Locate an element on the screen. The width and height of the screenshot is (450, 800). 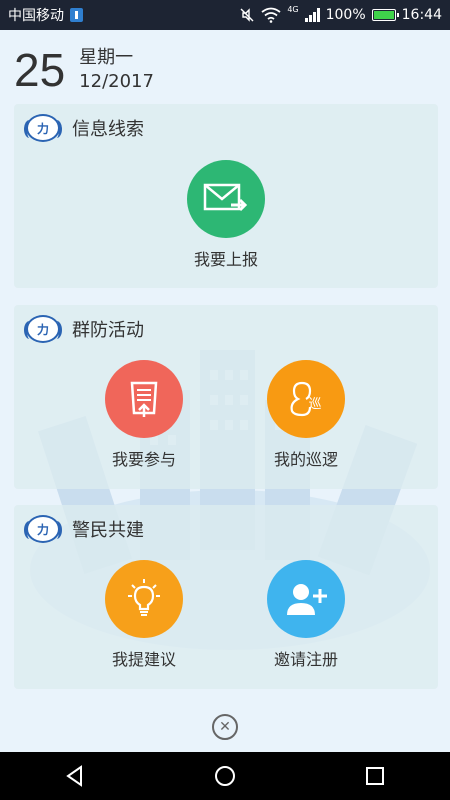
mail-forward-icon is located at coordinates (226, 199).